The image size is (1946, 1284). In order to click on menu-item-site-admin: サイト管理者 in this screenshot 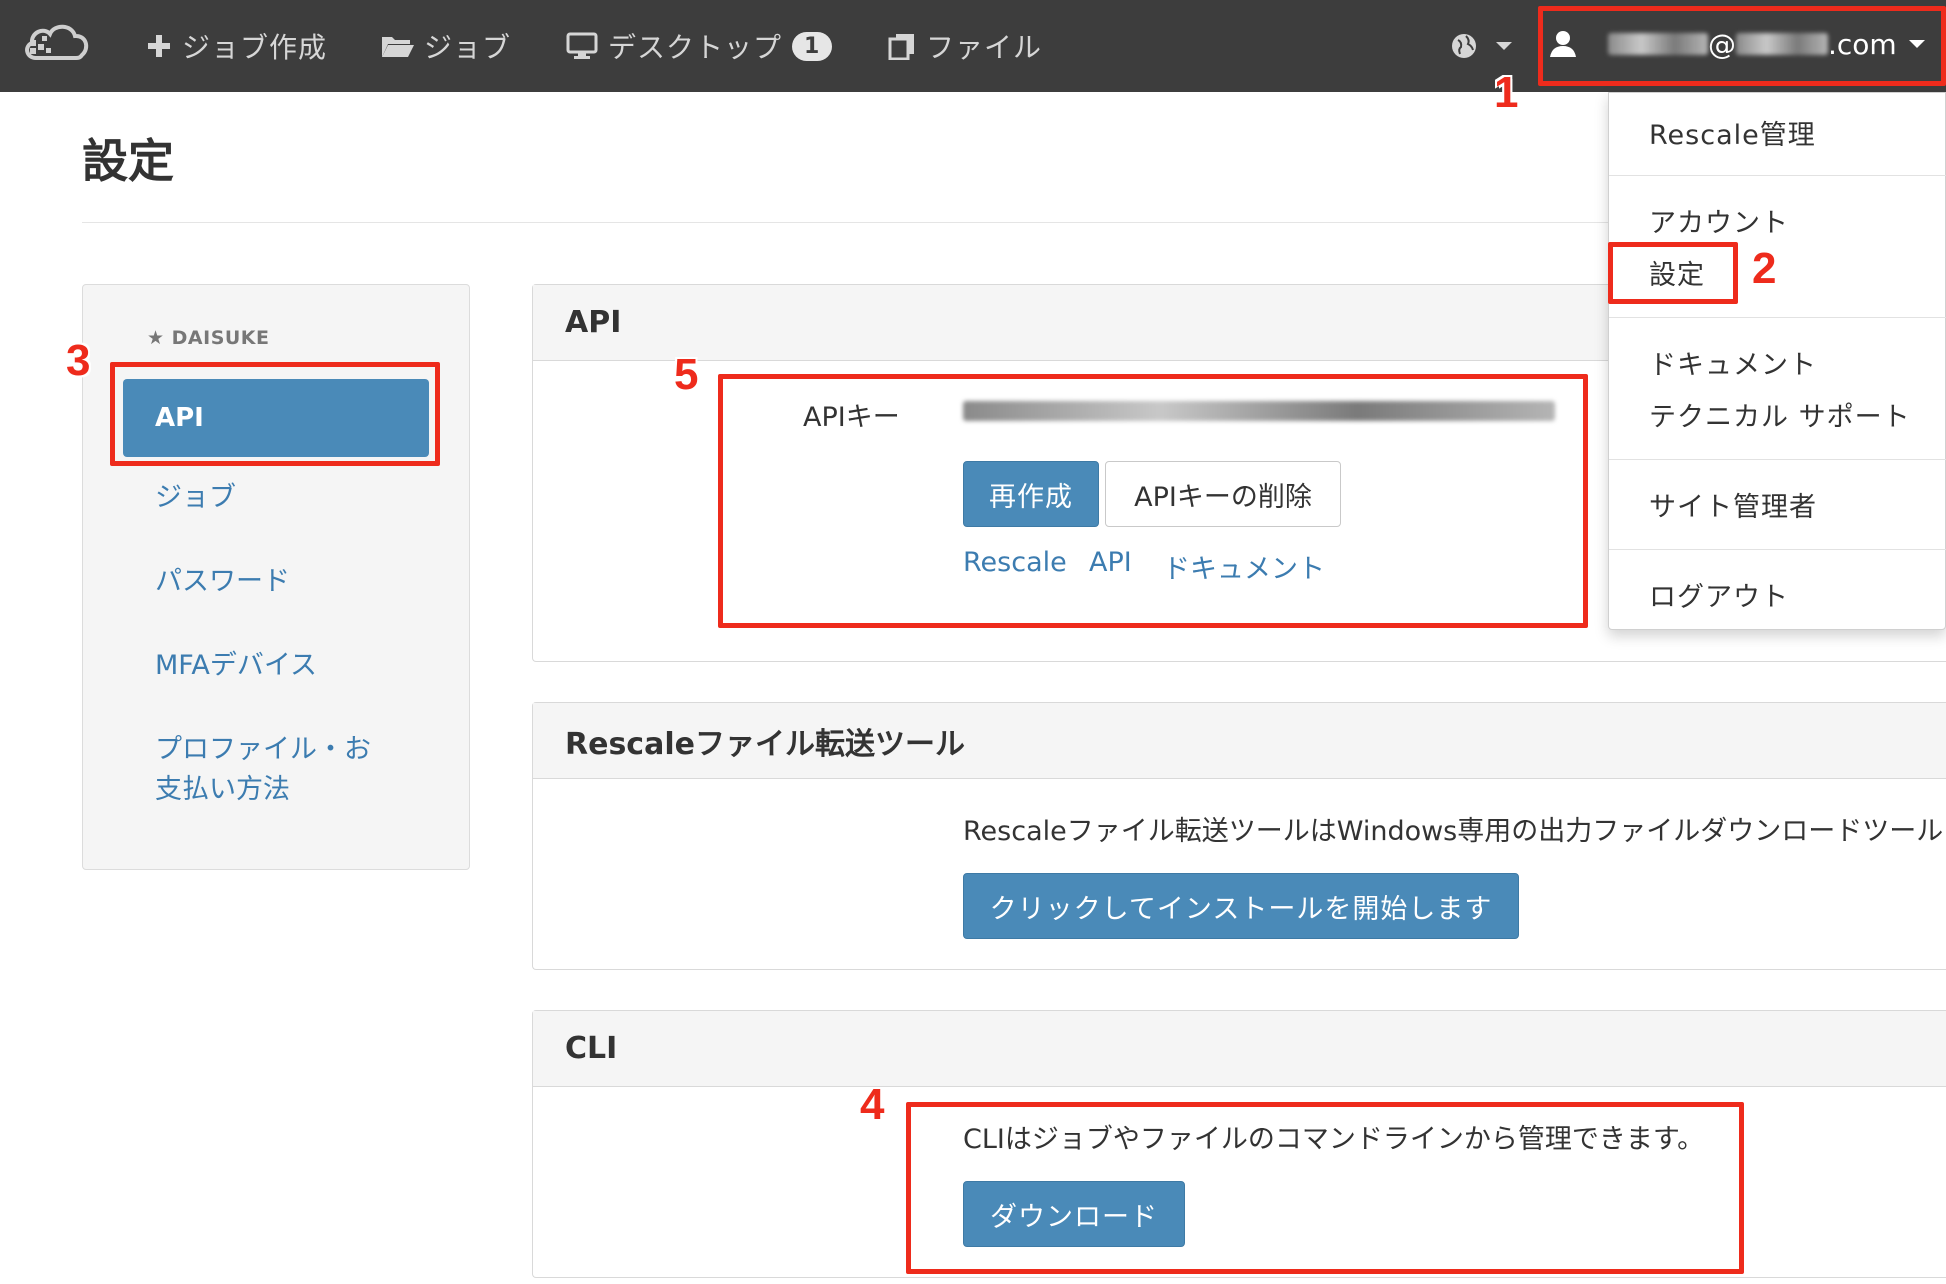, I will do `click(1733, 504)`.